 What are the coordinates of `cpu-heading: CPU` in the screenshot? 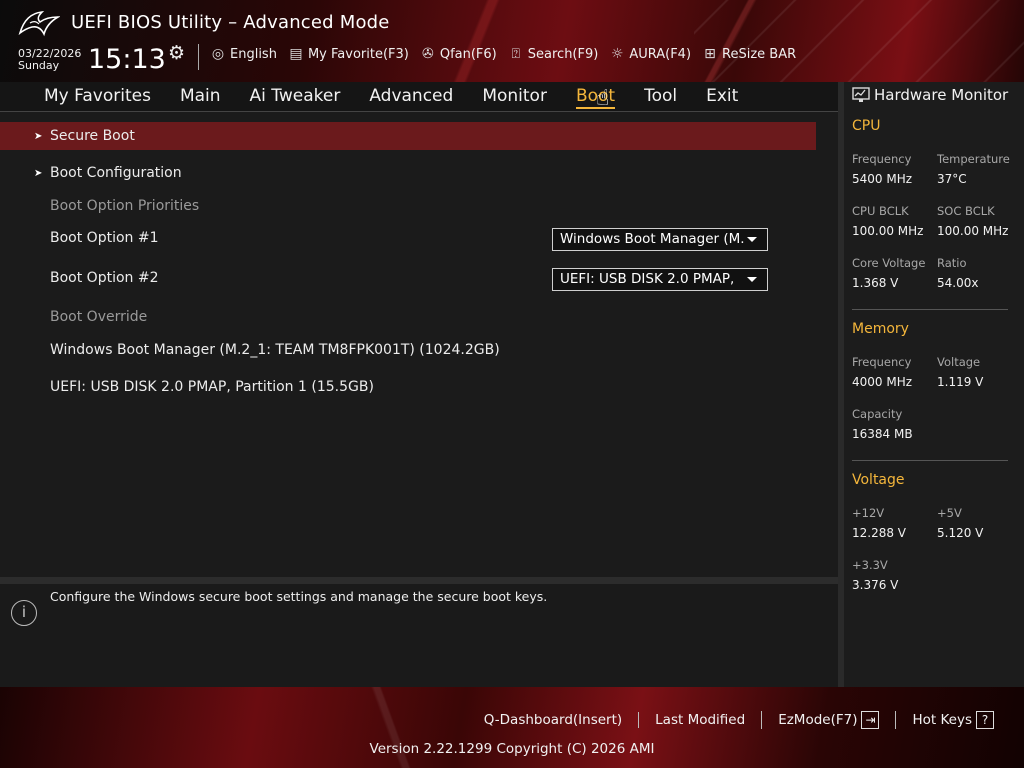 It's located at (866, 126).